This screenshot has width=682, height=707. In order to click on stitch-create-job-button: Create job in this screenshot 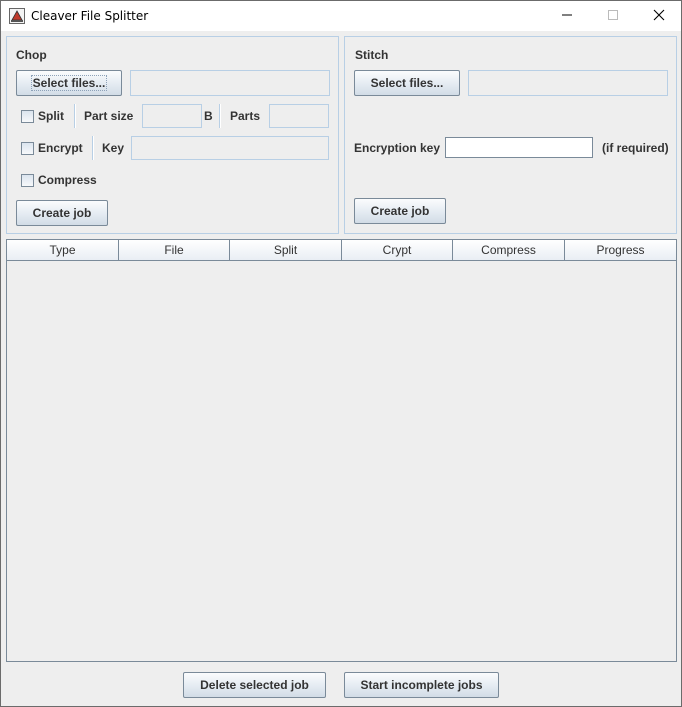, I will do `click(400, 211)`.